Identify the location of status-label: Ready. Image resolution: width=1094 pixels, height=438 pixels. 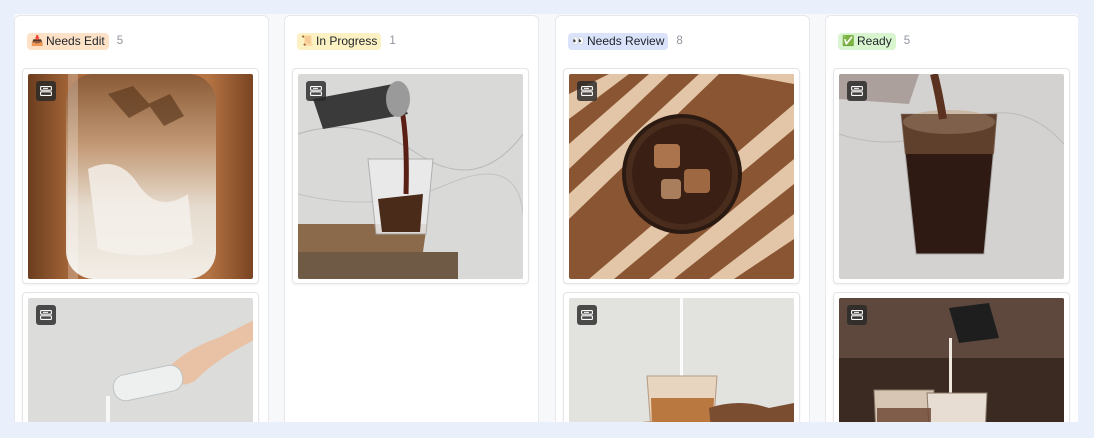
(874, 40).